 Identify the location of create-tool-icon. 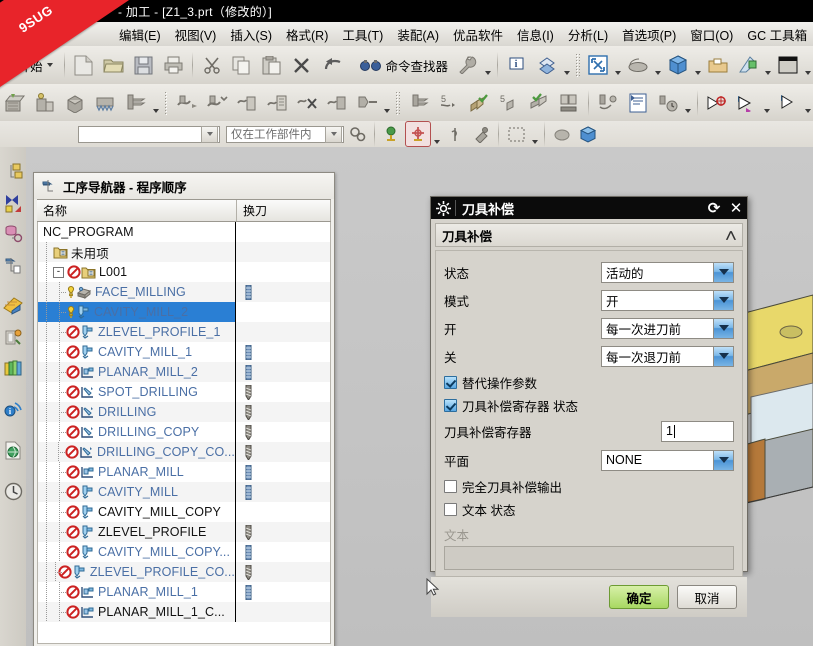
(135, 103).